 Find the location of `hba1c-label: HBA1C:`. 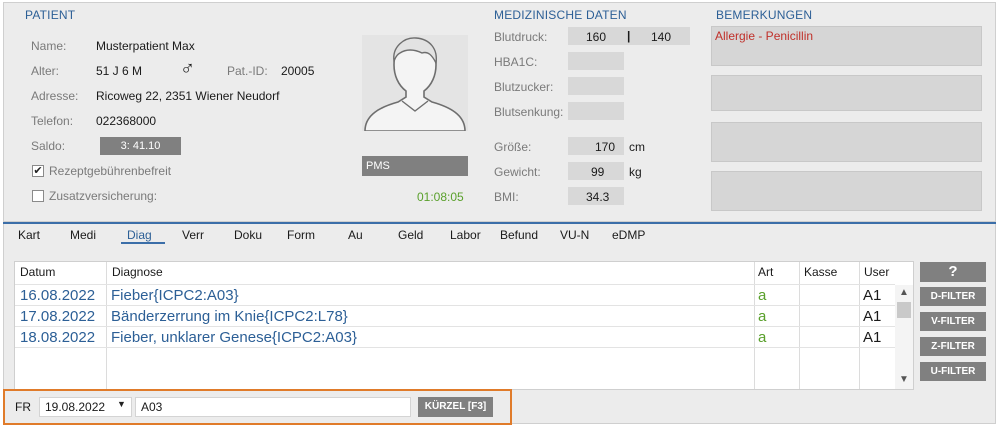

hba1c-label: HBA1C: is located at coordinates (516, 62).